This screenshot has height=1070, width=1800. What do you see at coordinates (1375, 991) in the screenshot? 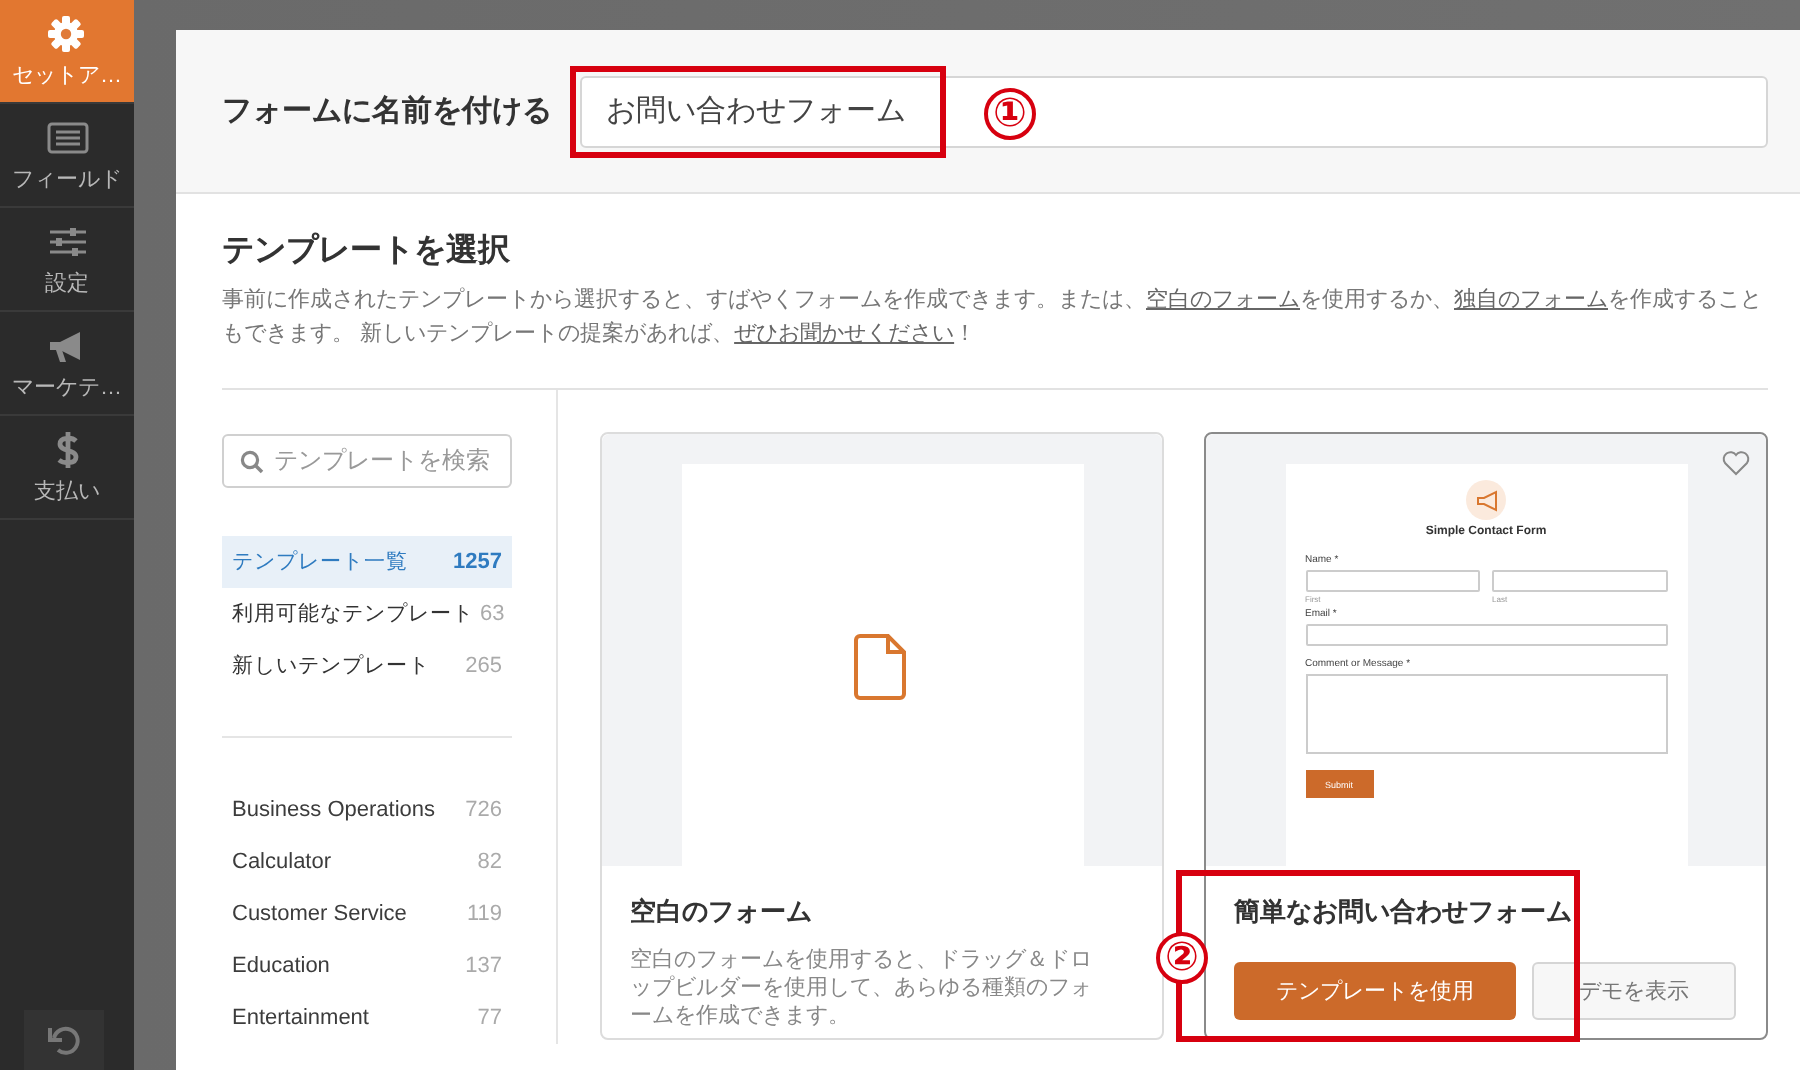
I see `use-template-button: テンプレートを使用` at bounding box center [1375, 991].